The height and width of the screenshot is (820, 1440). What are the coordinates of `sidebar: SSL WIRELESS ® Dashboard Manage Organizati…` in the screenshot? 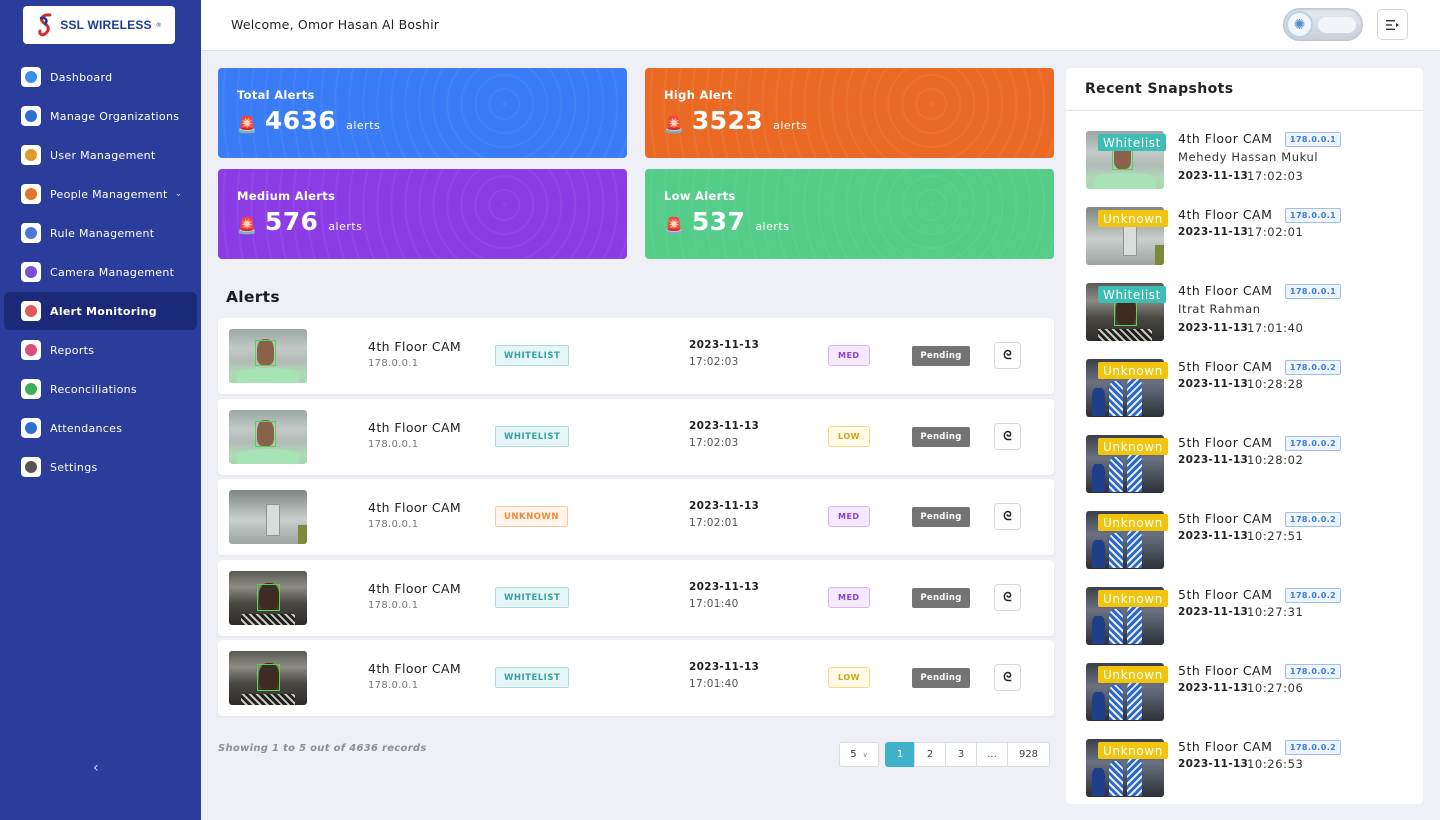 It's located at (100, 410).